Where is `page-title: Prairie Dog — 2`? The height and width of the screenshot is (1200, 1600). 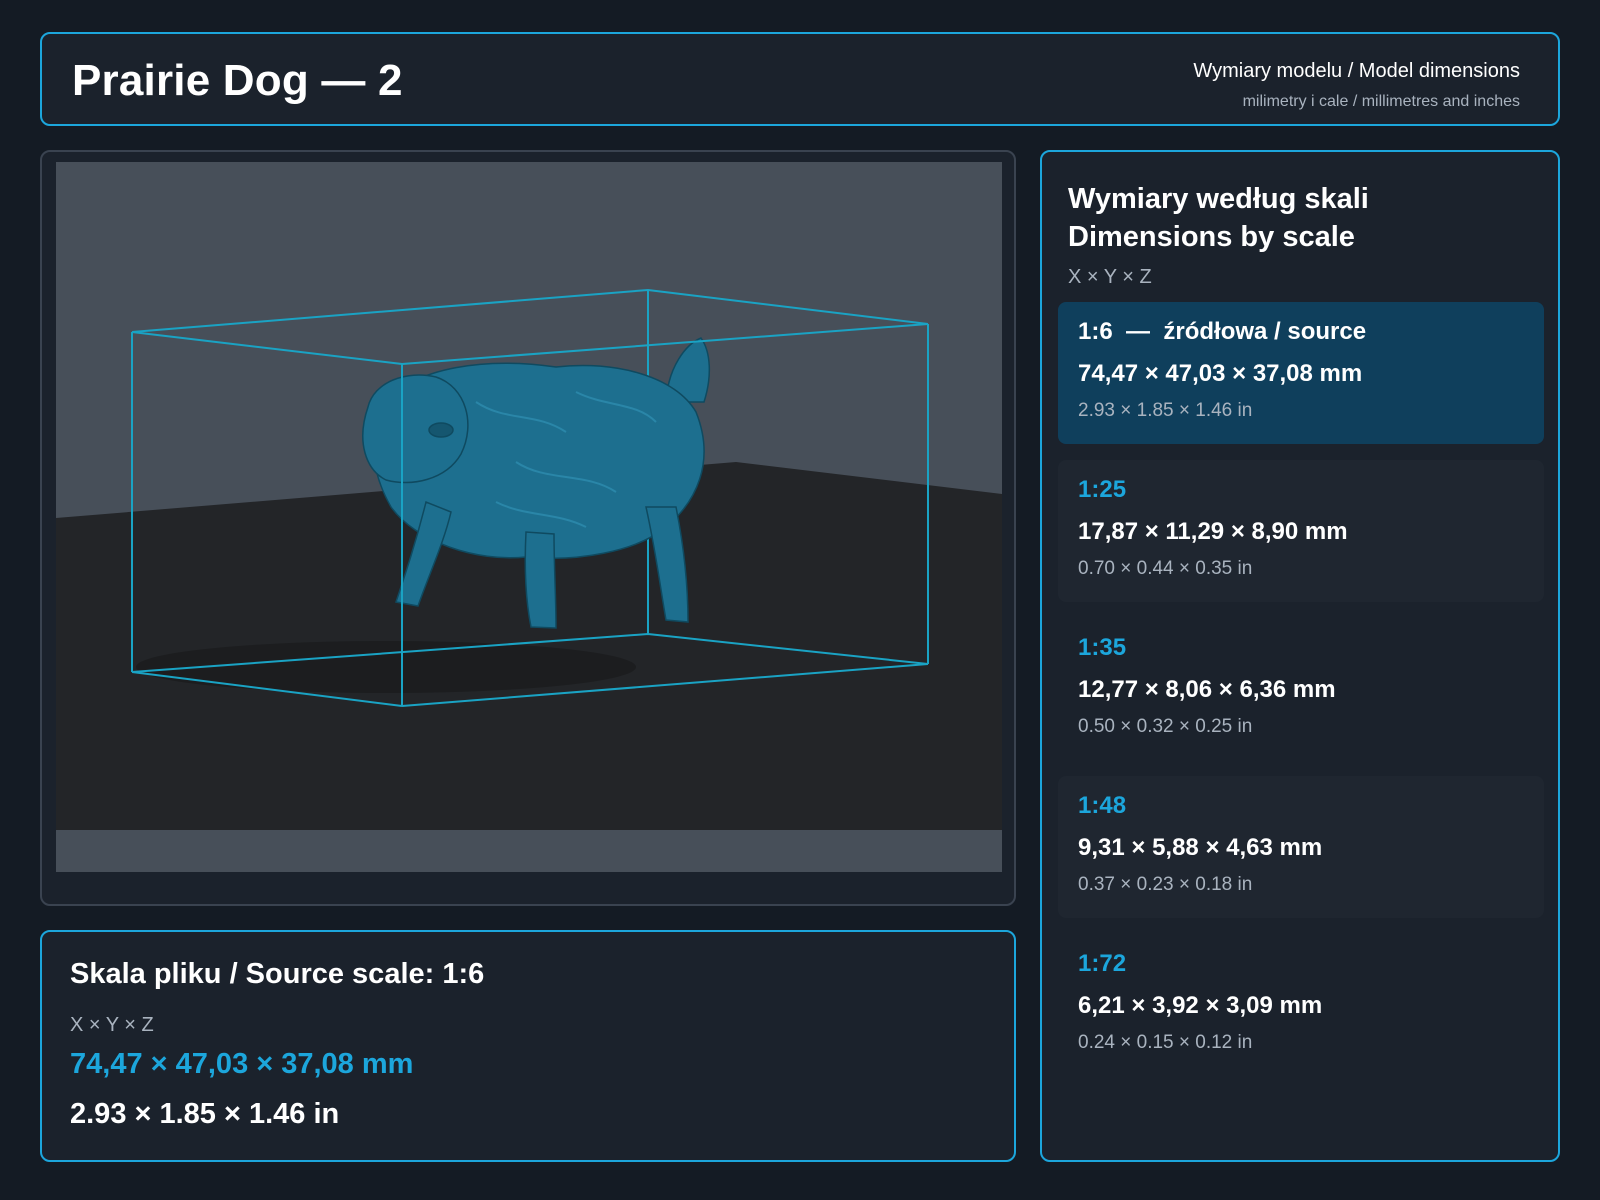
page-title: Prairie Dog — 2 is located at coordinates (237, 80).